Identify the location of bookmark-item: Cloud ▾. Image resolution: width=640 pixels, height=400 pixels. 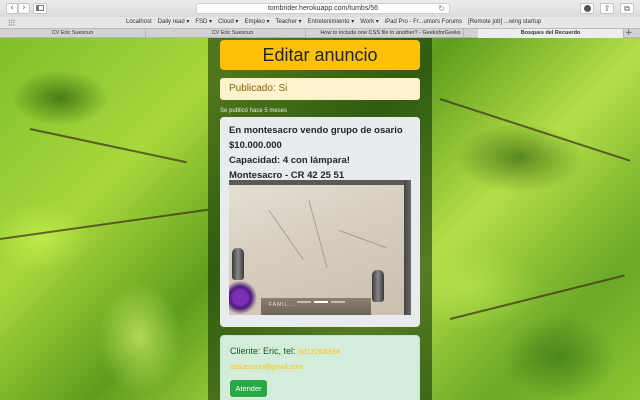
(228, 22).